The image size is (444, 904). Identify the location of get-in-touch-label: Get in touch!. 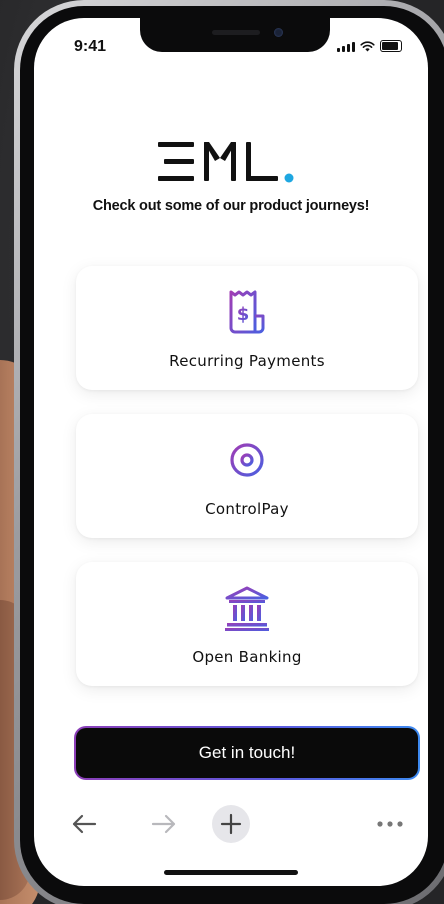
(247, 753).